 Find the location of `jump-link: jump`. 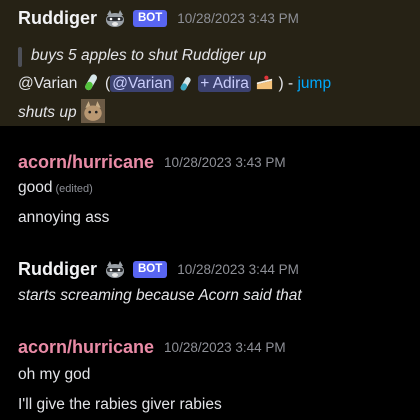

jump-link: jump is located at coordinates (314, 83).